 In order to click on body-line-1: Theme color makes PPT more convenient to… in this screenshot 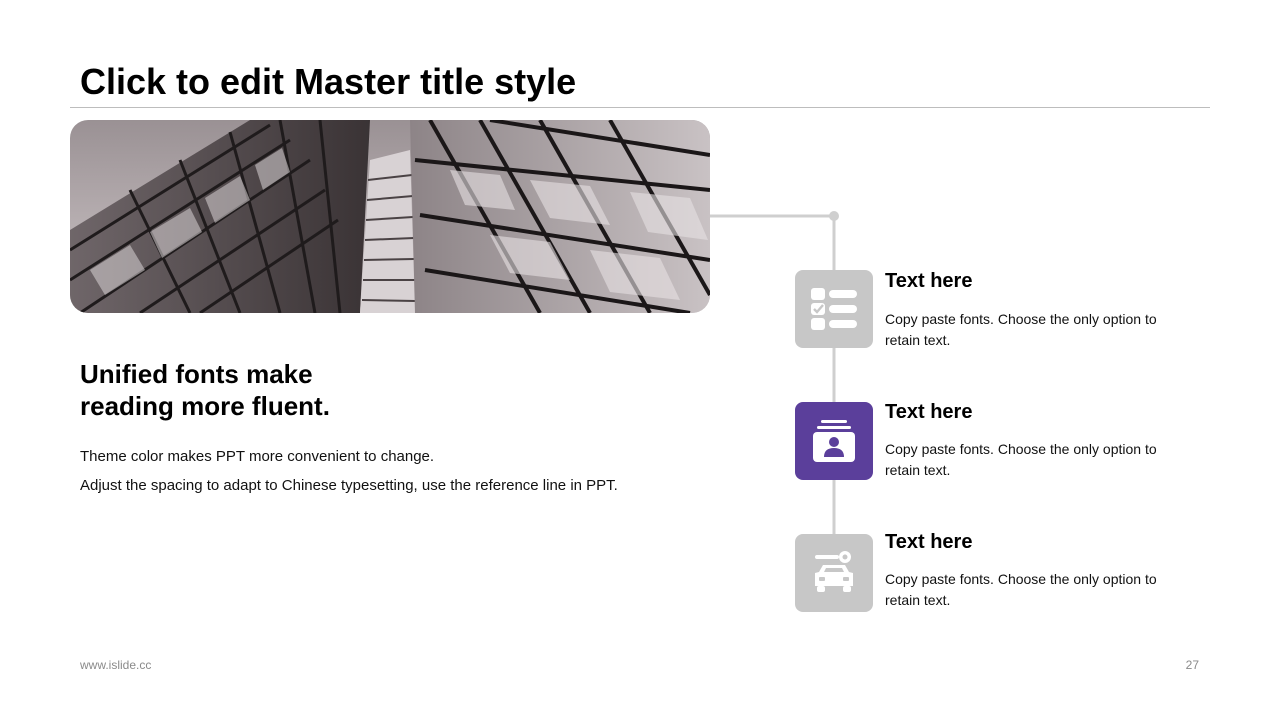, I will do `click(257, 456)`.